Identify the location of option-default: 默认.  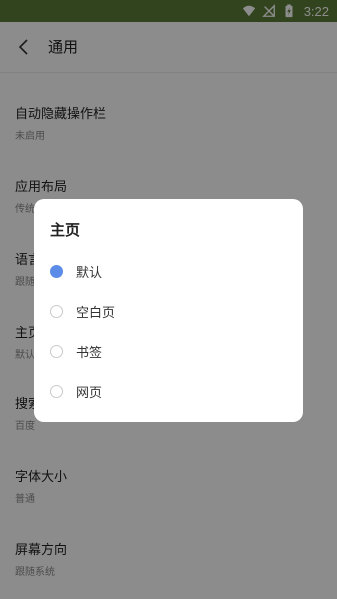
(76, 271).